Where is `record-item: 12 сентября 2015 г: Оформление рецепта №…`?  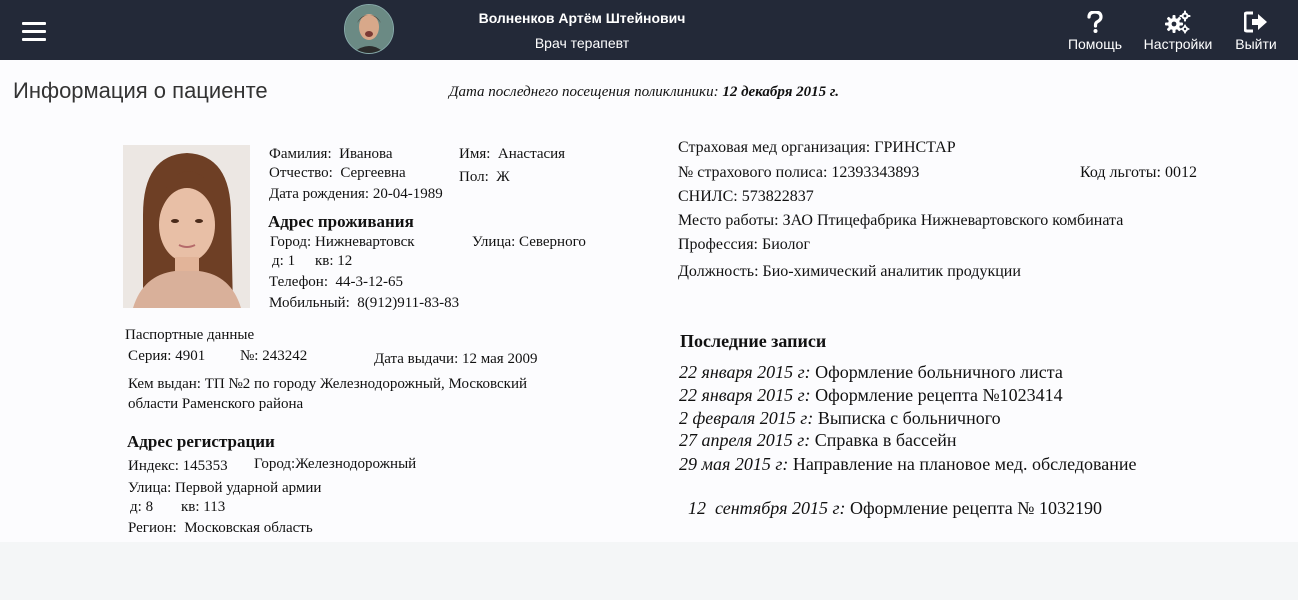
record-item: 12 сентября 2015 г: Оформление рецепта №… is located at coordinates (890, 498).